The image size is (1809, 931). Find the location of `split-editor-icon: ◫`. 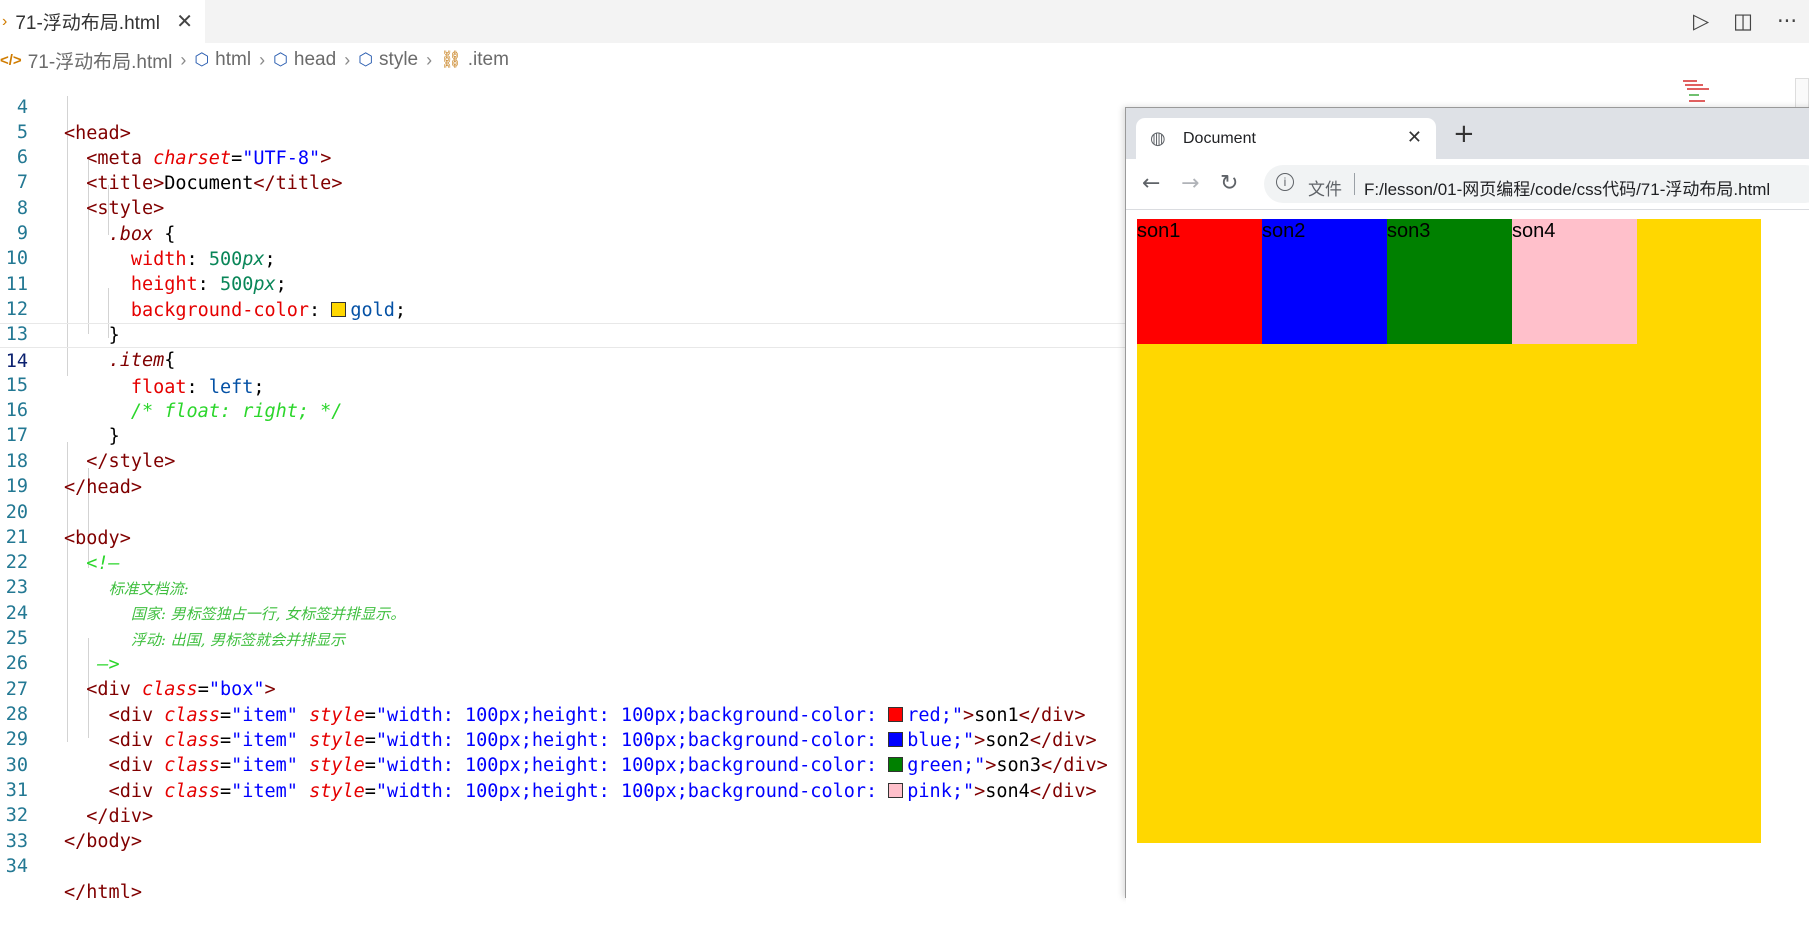

split-editor-icon: ◫ is located at coordinates (1743, 21).